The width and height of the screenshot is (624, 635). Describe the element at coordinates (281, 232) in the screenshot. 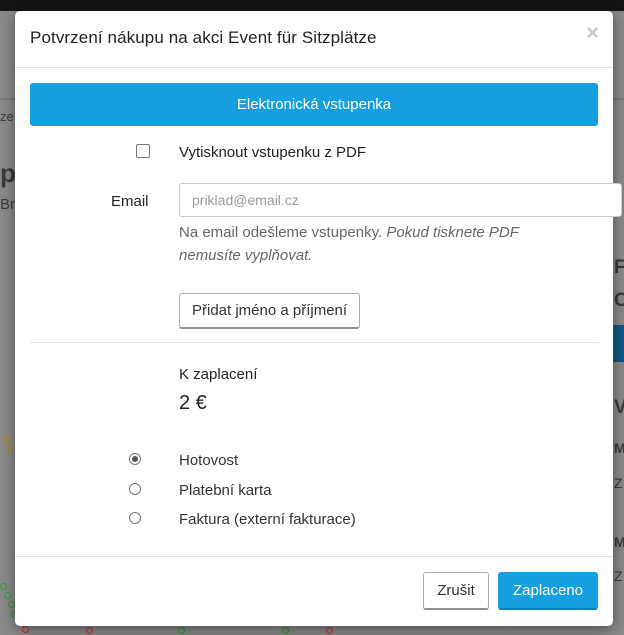

I see `email-help-normal: Na email odešleme vstupenky.` at that location.